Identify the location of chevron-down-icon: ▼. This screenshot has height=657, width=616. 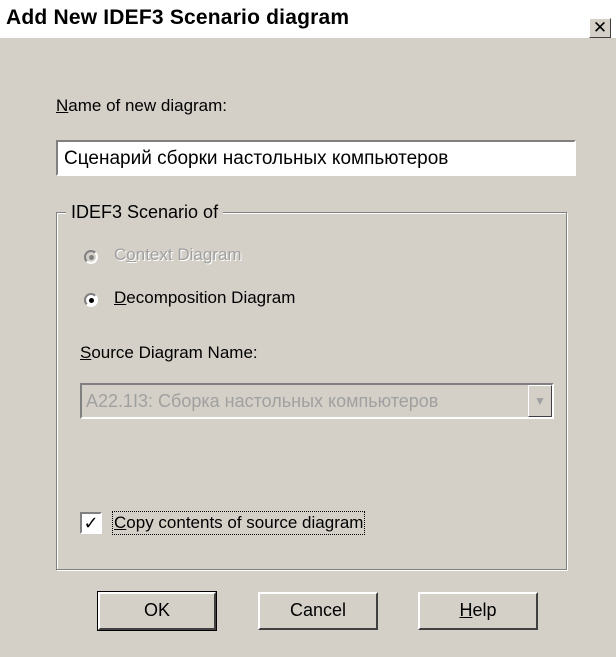
(540, 401).